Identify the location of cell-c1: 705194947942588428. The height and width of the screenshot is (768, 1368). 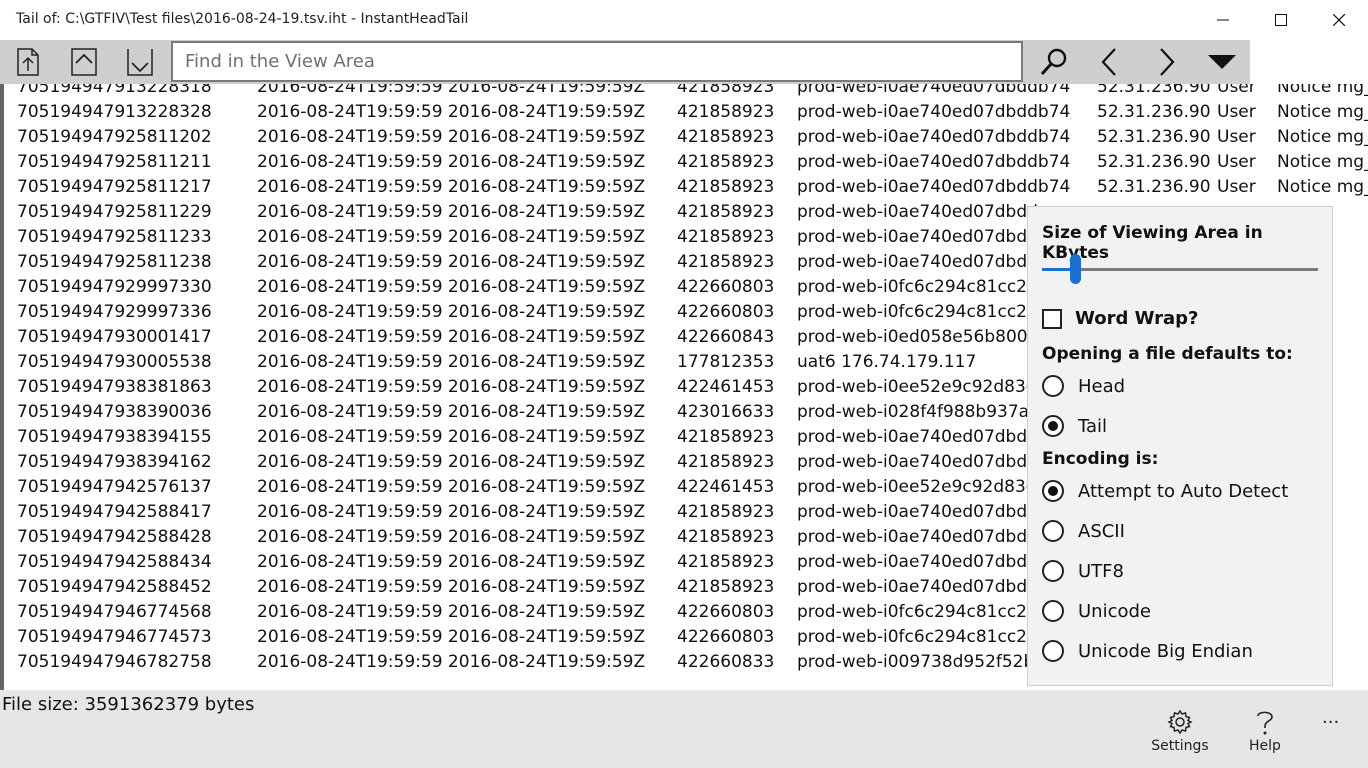
(114, 537).